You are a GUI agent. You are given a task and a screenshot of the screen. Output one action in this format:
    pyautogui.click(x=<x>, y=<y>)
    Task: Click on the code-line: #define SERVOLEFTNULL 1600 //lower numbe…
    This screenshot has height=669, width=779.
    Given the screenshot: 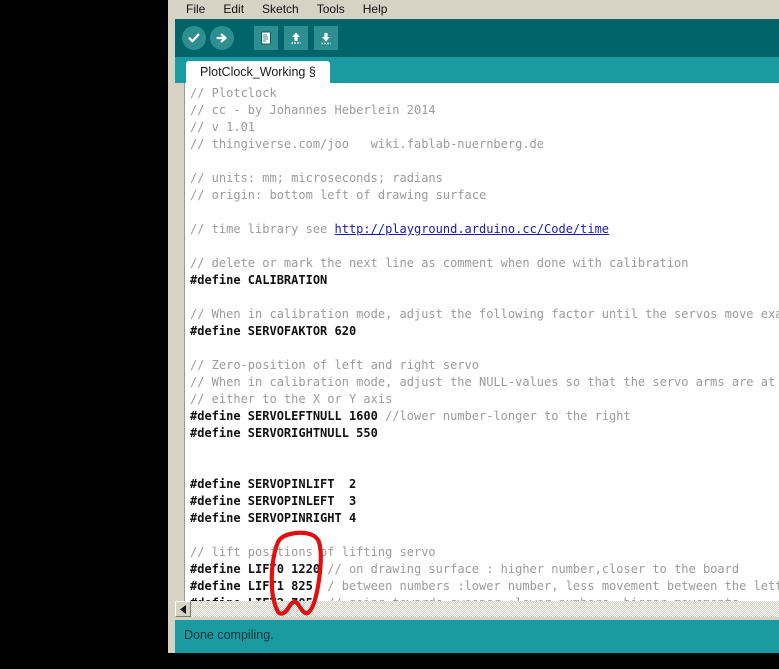 What is the action you would take?
    pyautogui.click(x=484, y=416)
    